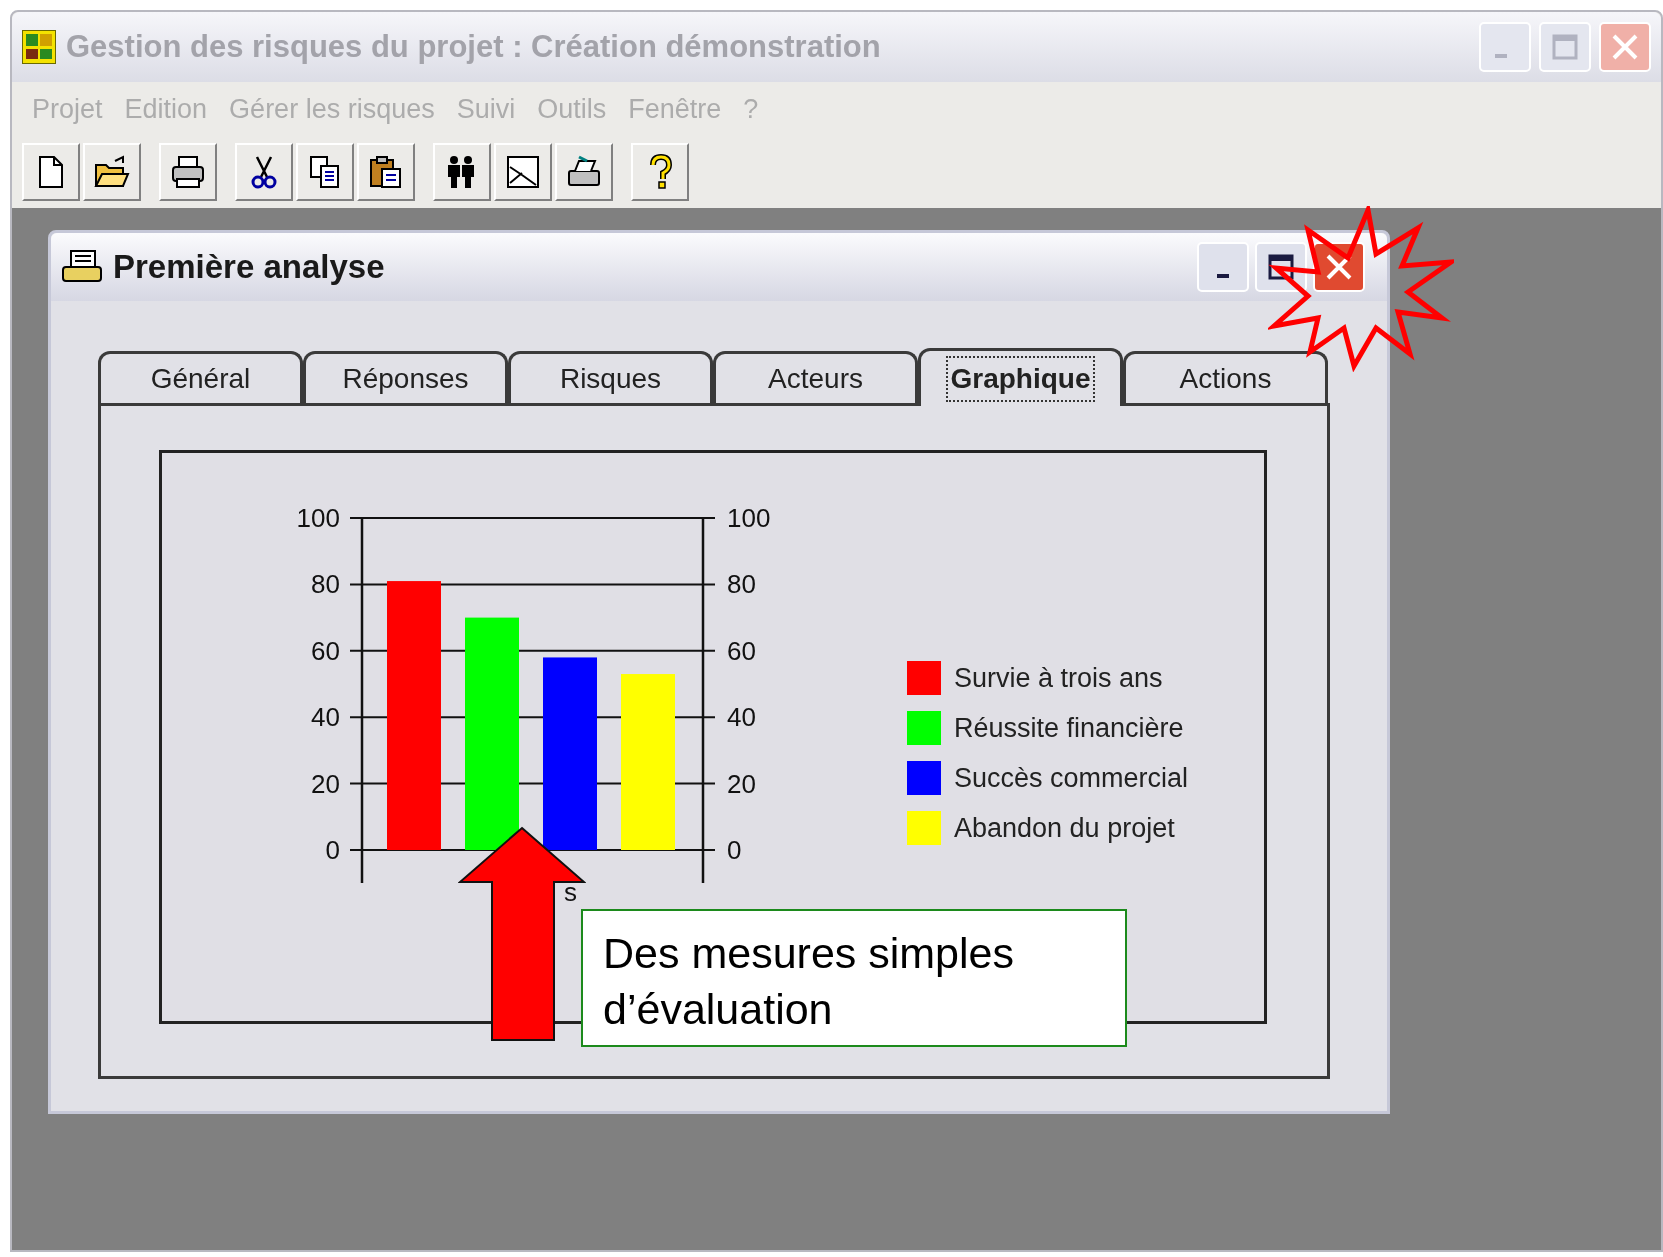 Image resolution: width=1663 pixels, height=1257 pixels. What do you see at coordinates (1071, 778) in the screenshot?
I see `legend-label: Succès commercial` at bounding box center [1071, 778].